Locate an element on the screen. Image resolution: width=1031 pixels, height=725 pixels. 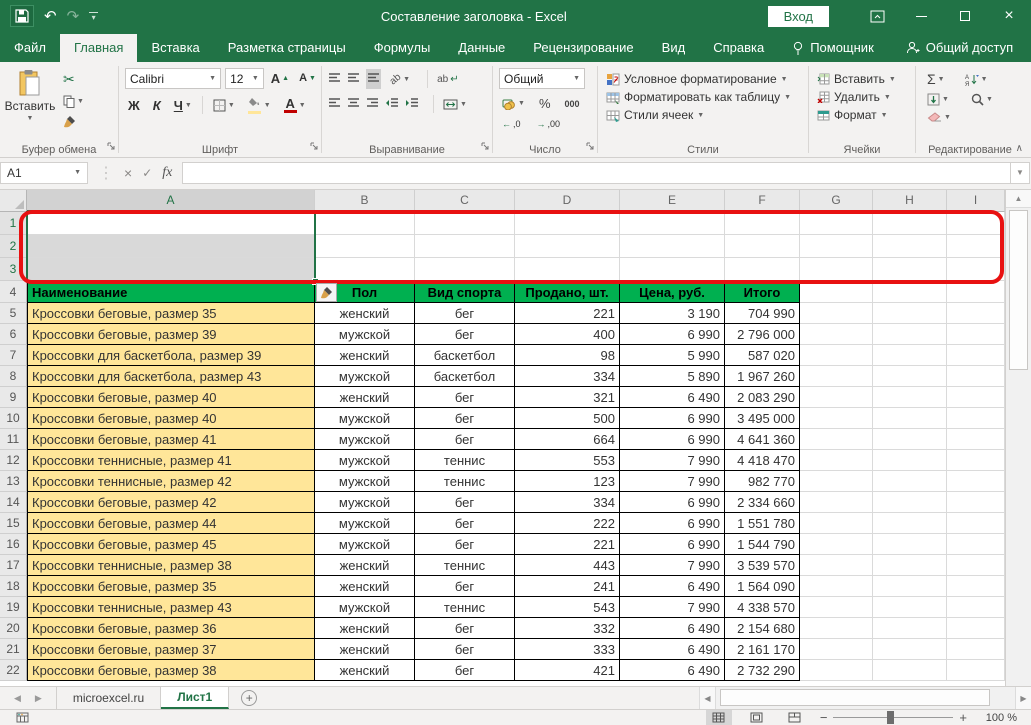
cell-D1 is located at coordinates (567, 223).